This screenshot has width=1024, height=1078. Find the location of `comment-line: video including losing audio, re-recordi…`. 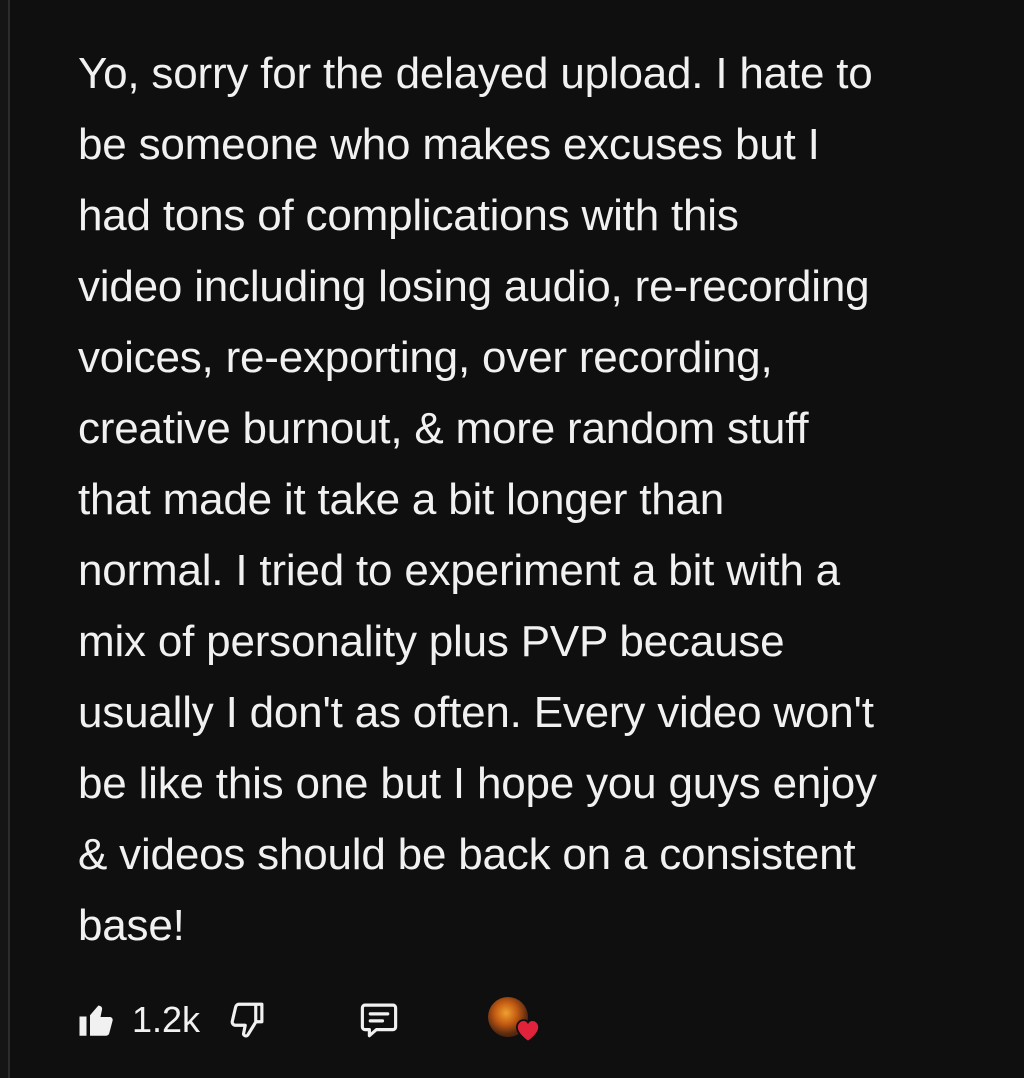

comment-line: video including losing audio, re-recordi… is located at coordinates (474, 286).